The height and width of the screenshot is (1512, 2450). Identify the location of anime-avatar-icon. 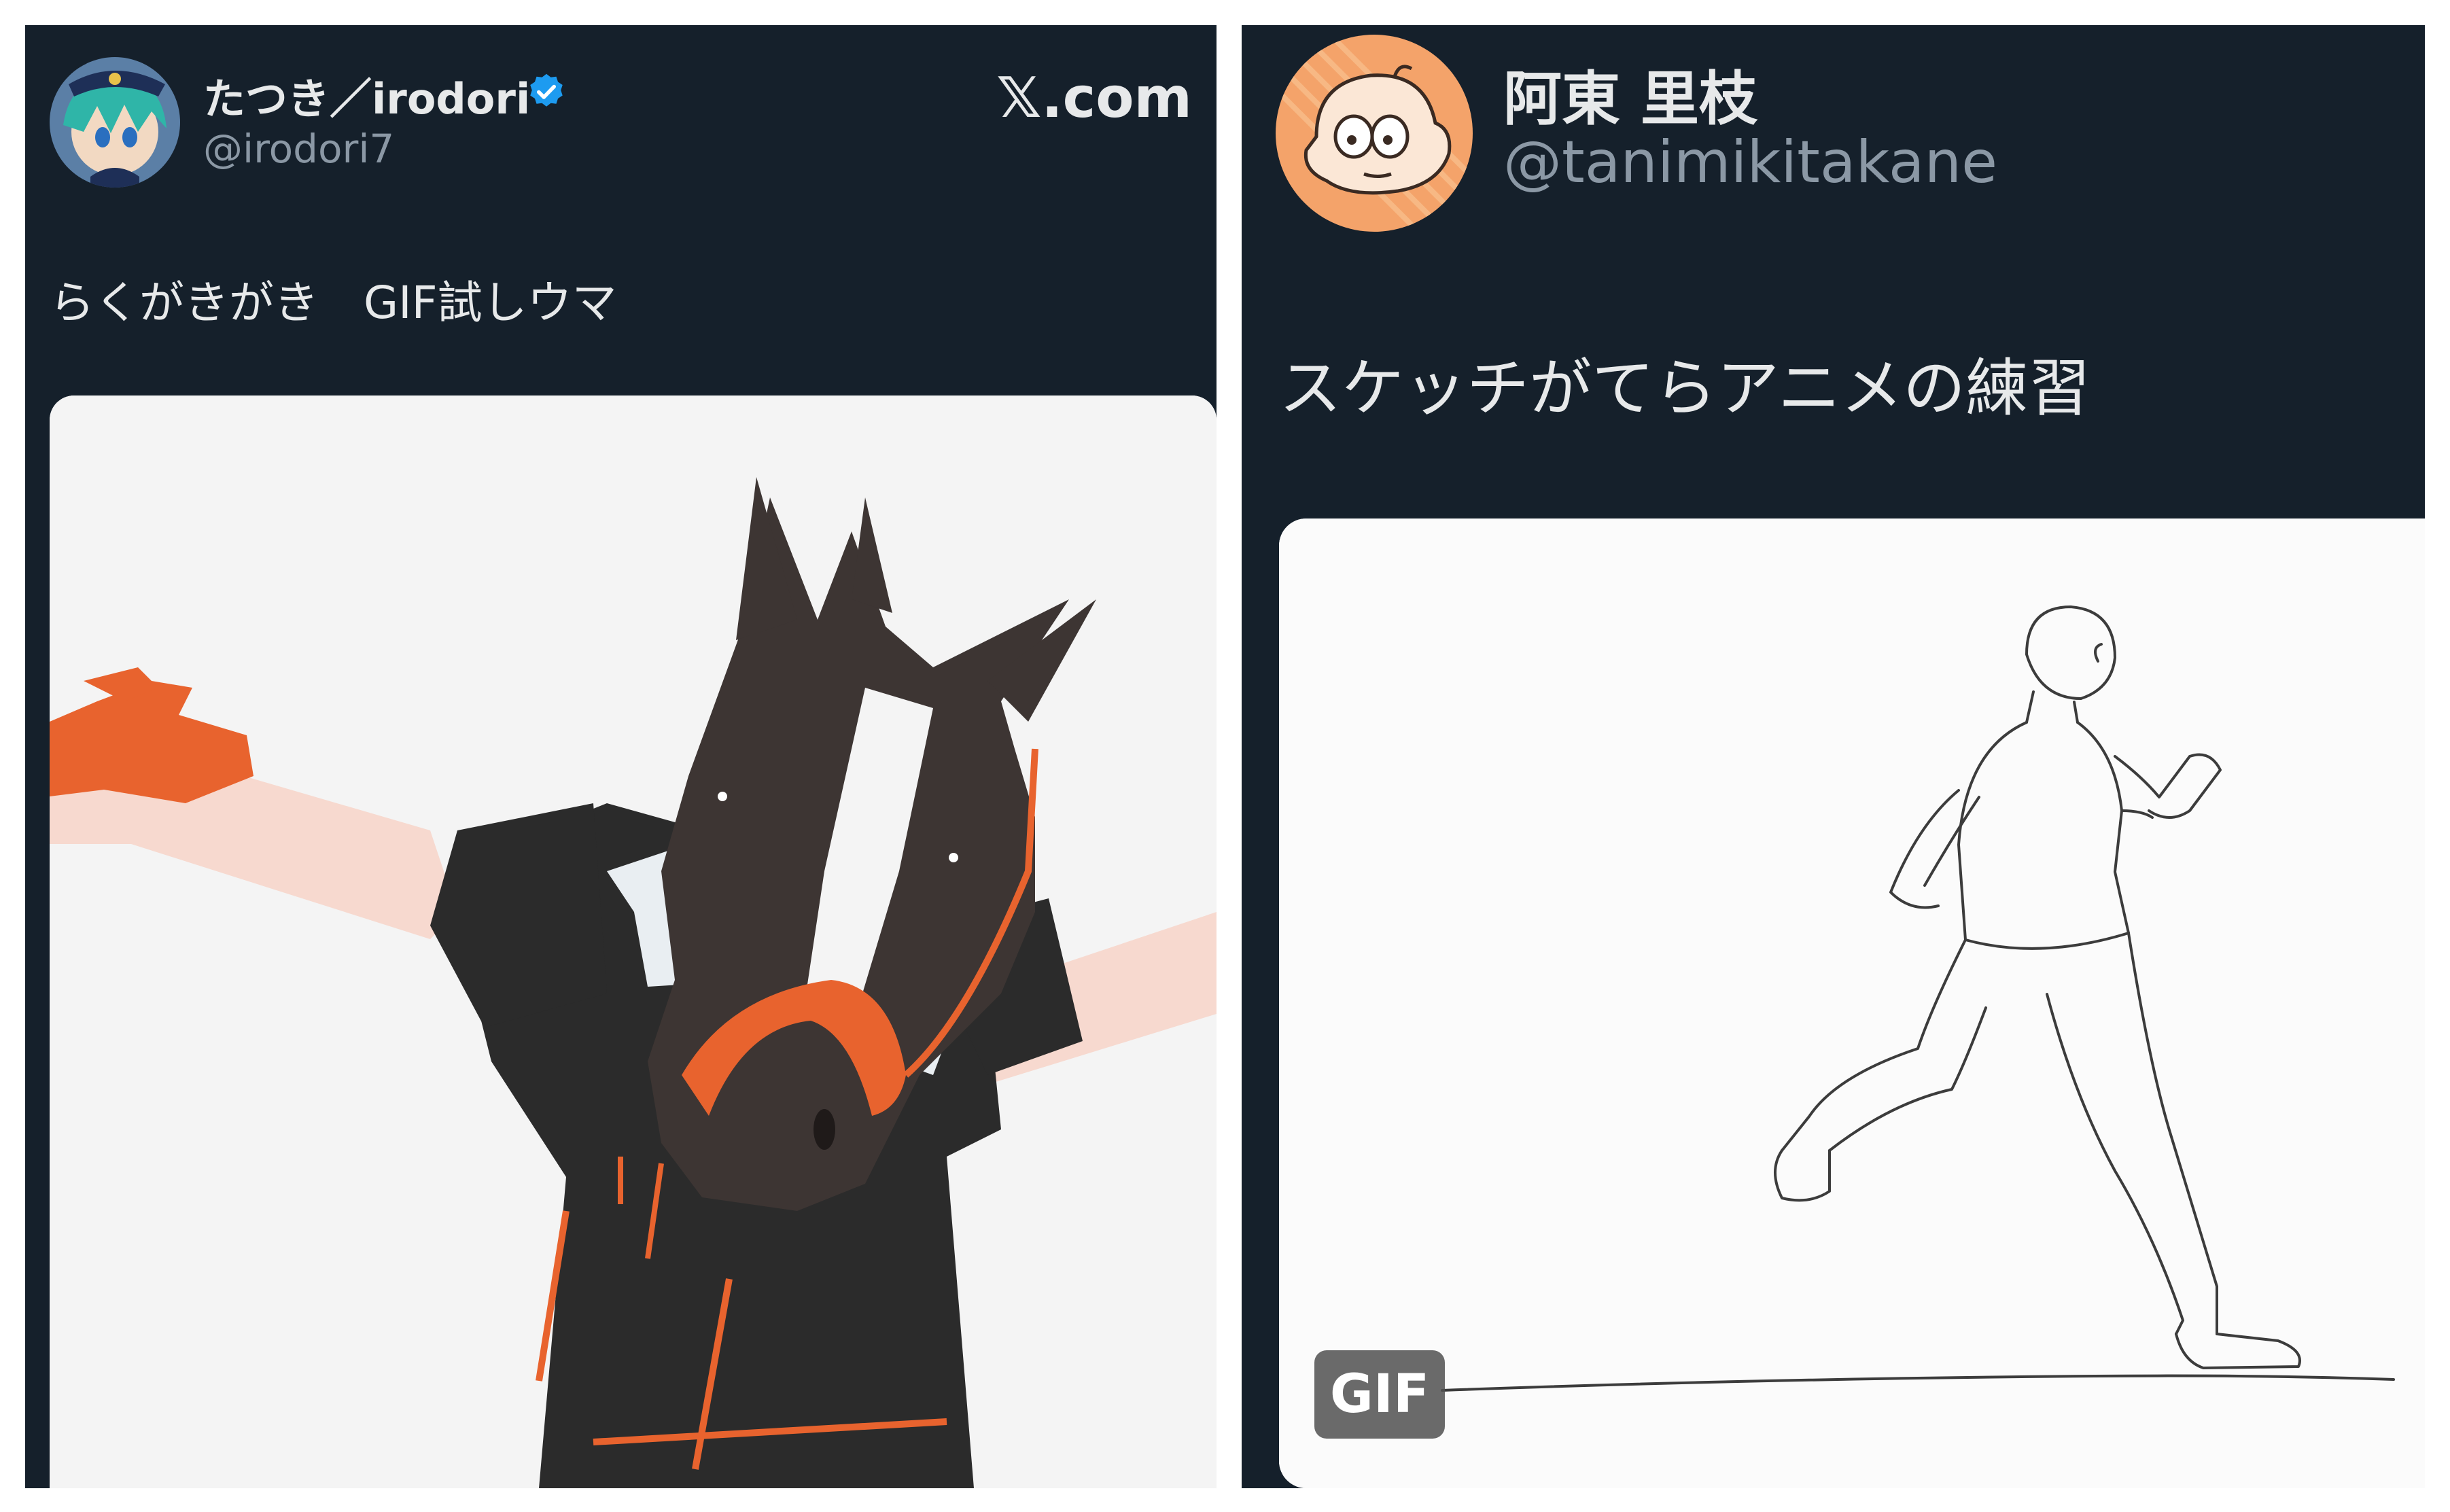
(115, 122).